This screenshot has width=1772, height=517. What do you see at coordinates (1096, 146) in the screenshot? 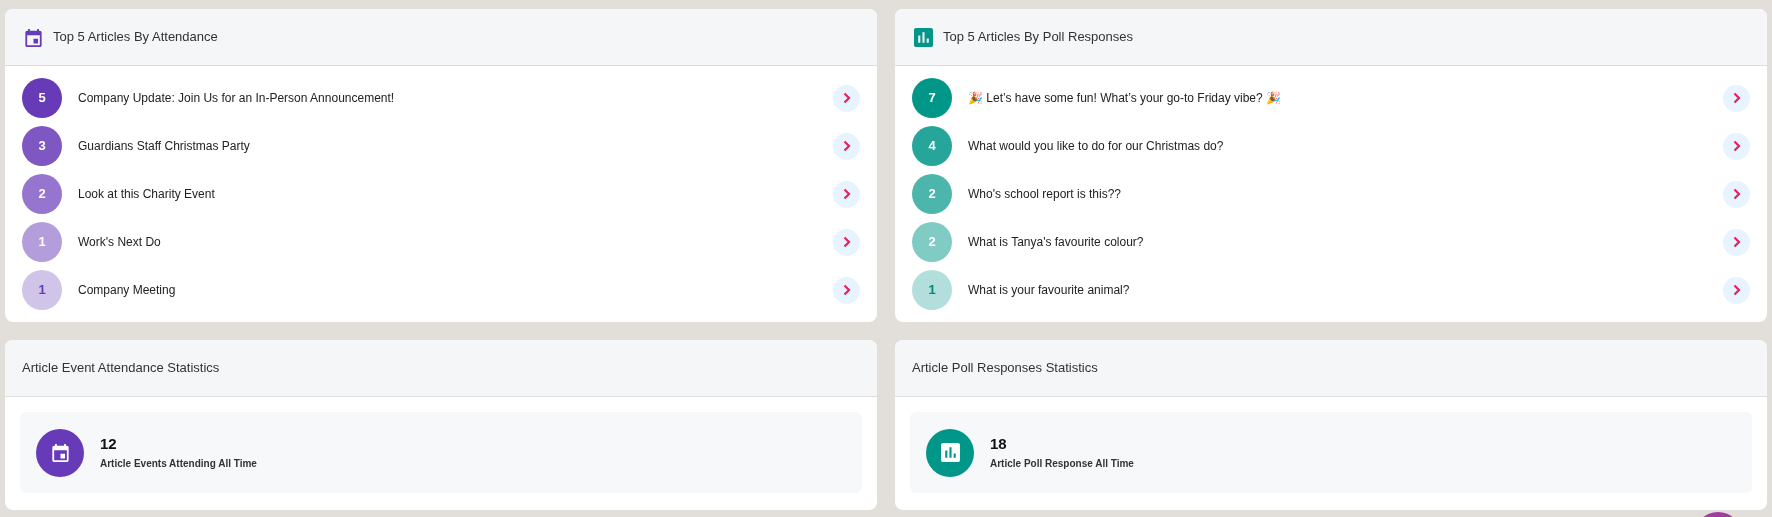
I see `article-title: What would you like to do for our Christmas do?` at bounding box center [1096, 146].